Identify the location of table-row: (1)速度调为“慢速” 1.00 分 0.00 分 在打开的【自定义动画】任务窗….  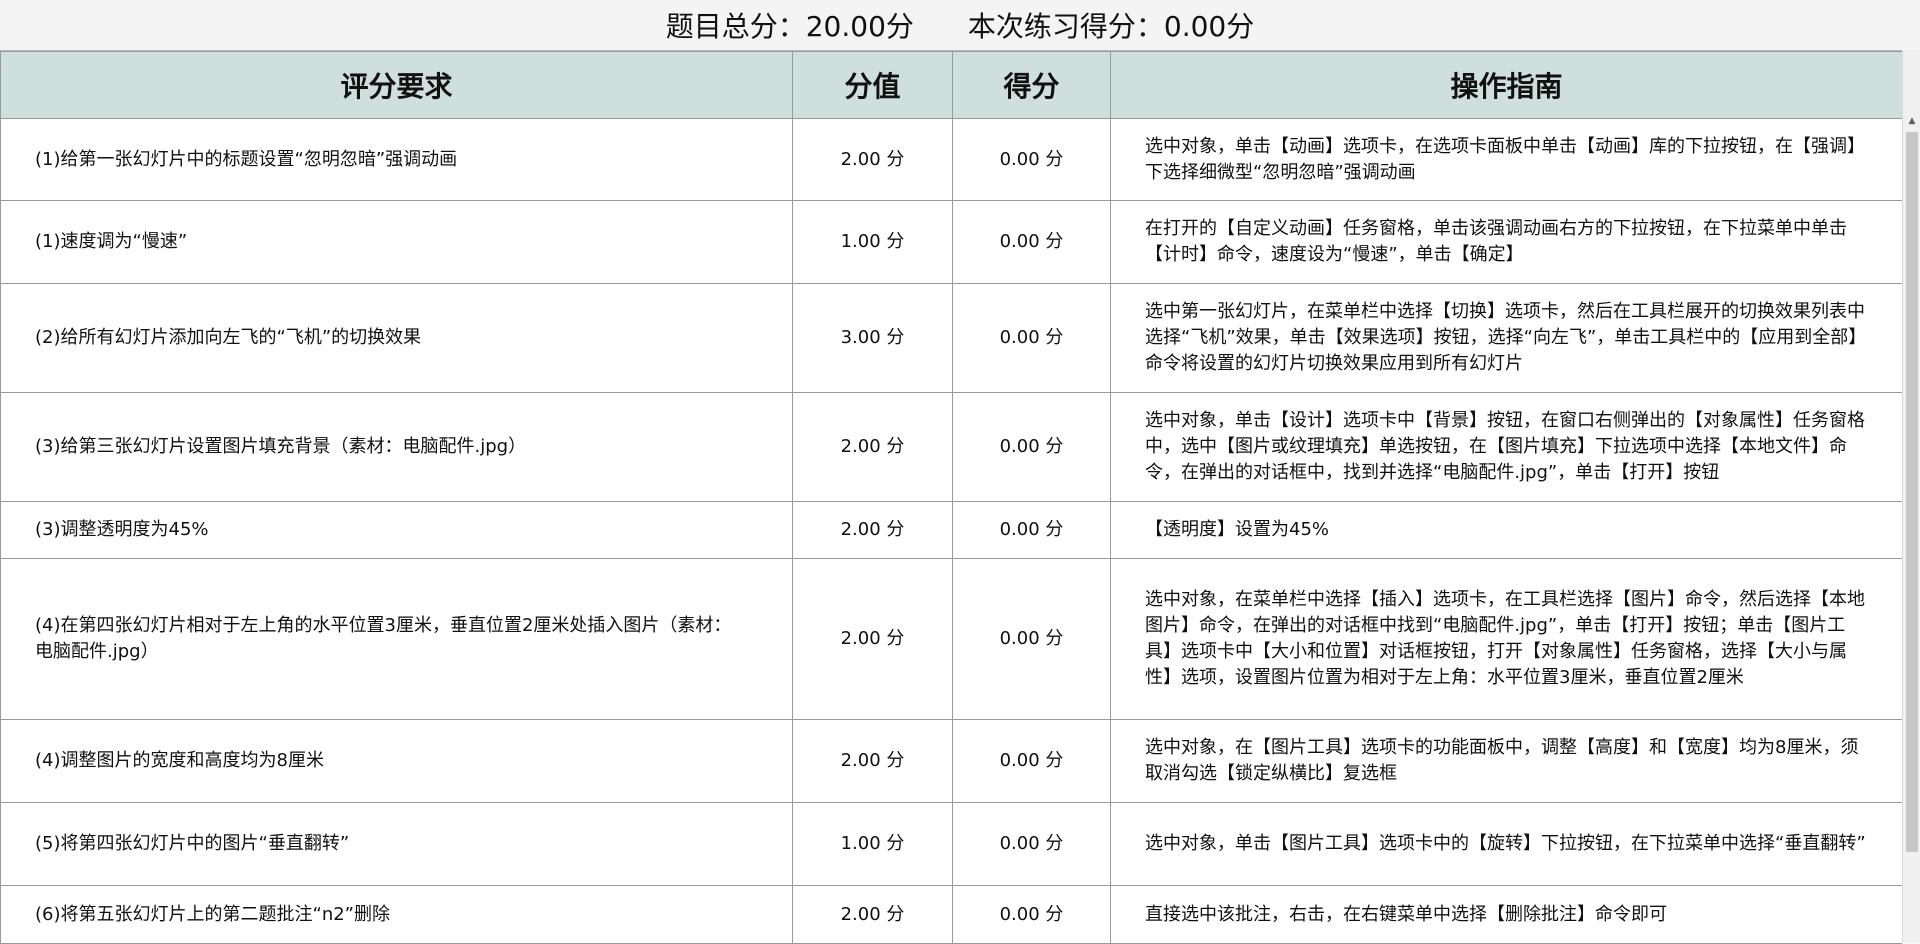
(951, 242).